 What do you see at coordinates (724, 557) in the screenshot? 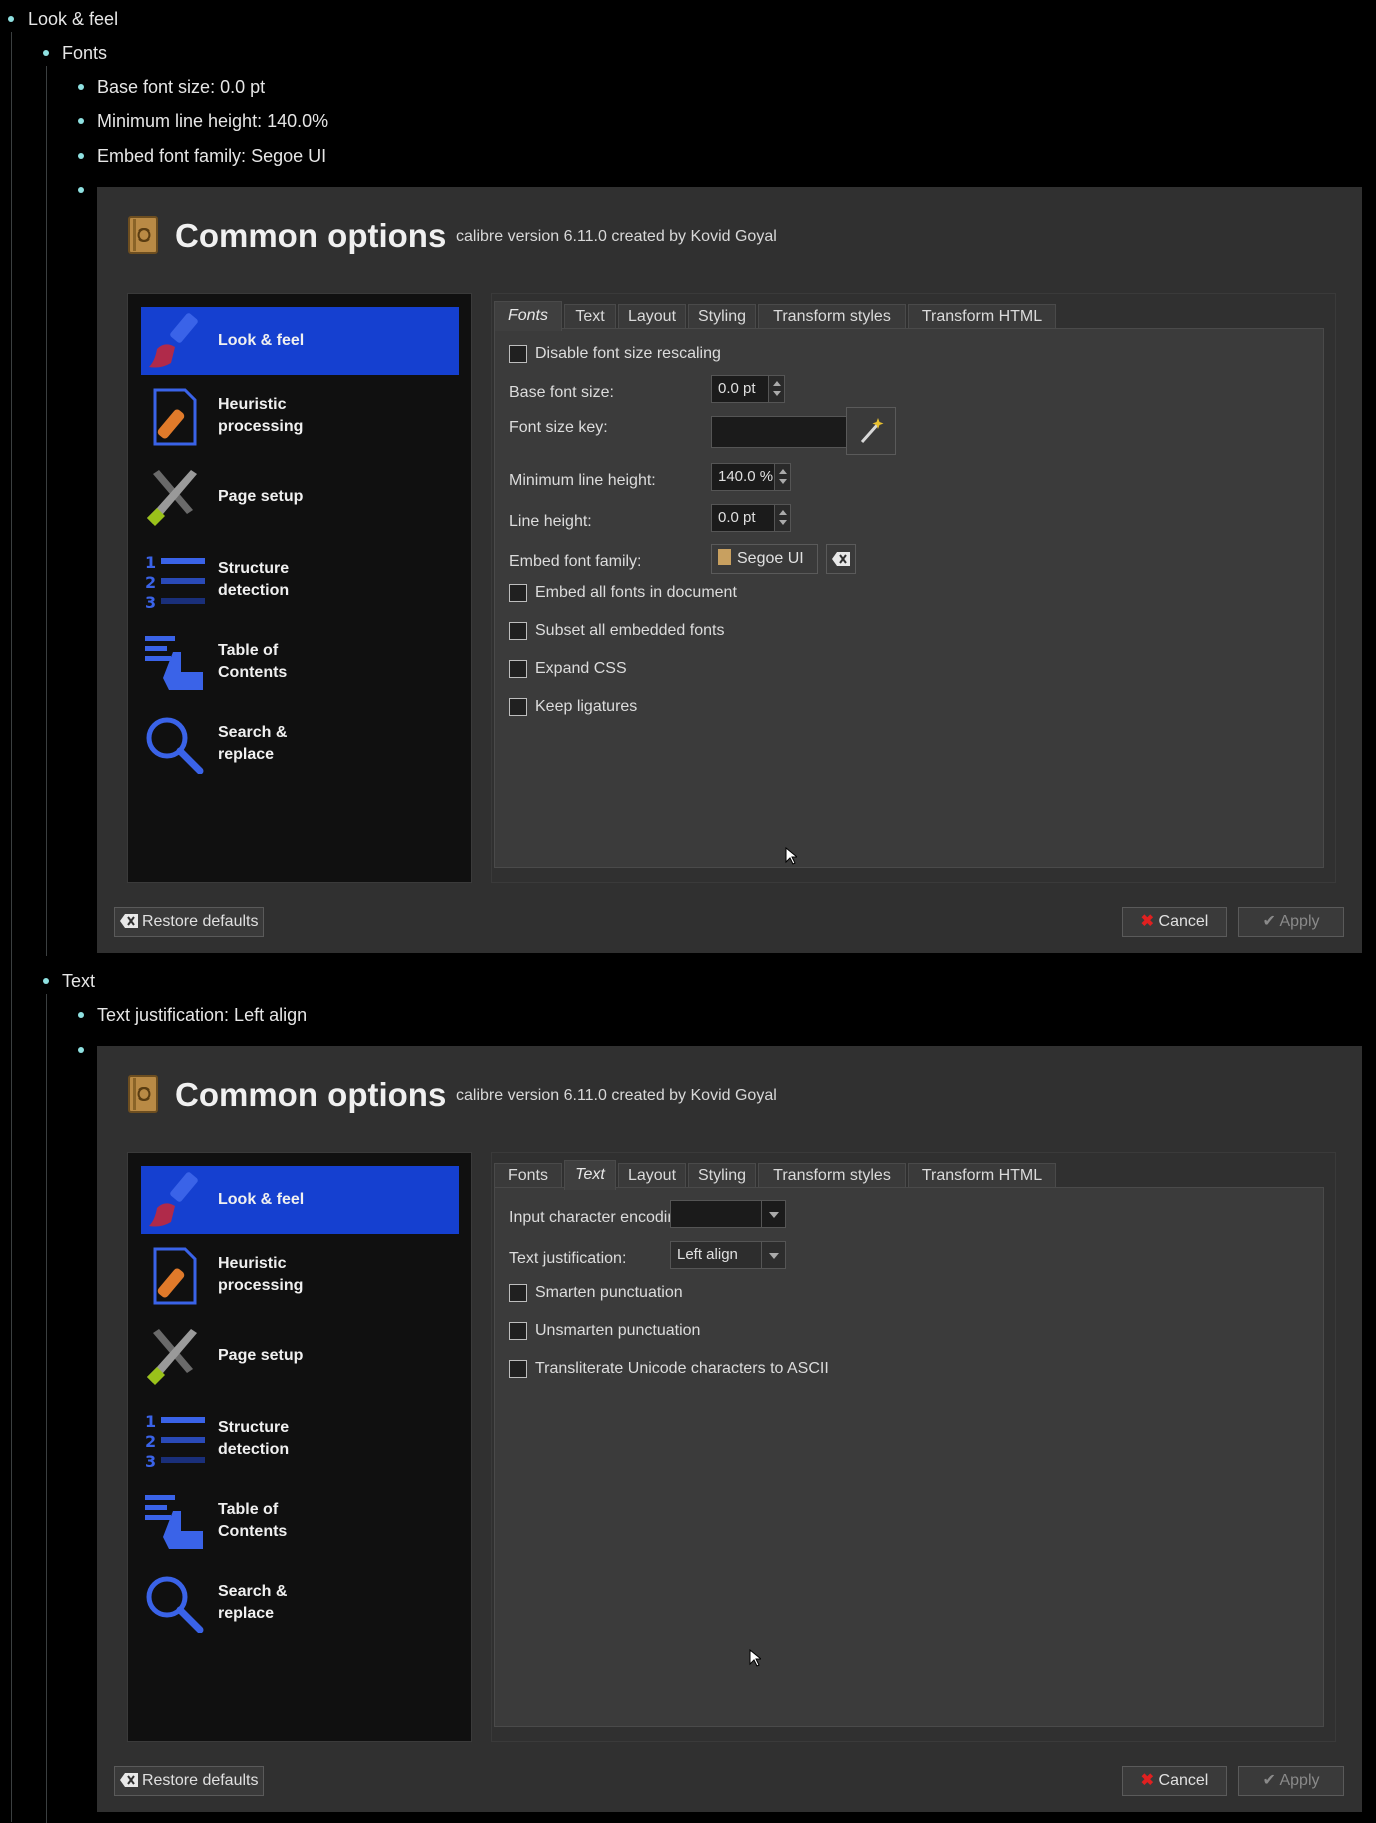
I see `font-file-icon` at bounding box center [724, 557].